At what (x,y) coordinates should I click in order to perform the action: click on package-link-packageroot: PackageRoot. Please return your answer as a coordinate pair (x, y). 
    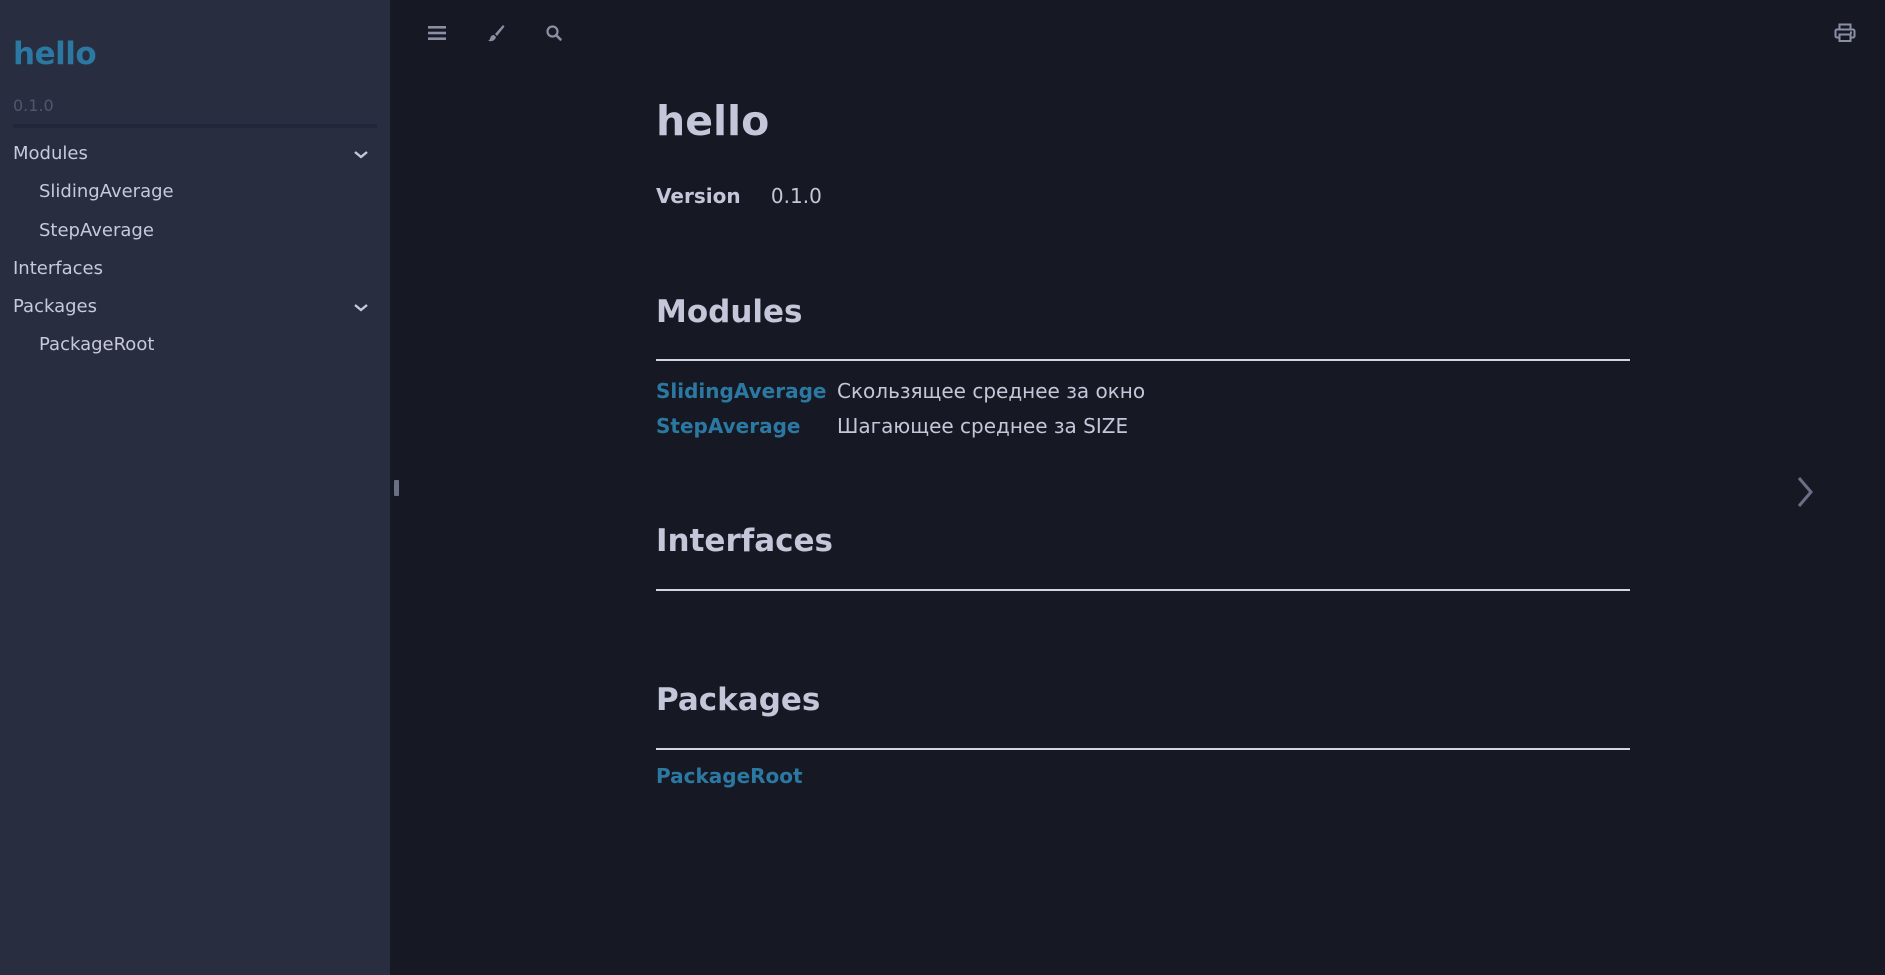
    Looking at the image, I should click on (729, 776).